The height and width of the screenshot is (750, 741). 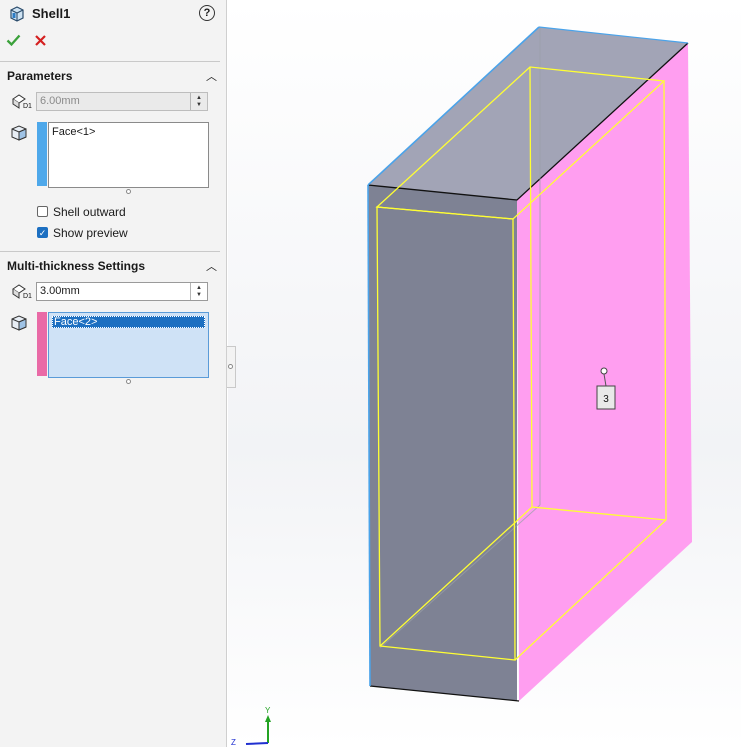 I want to click on thickness-icon: D1, so click(x=22, y=102).